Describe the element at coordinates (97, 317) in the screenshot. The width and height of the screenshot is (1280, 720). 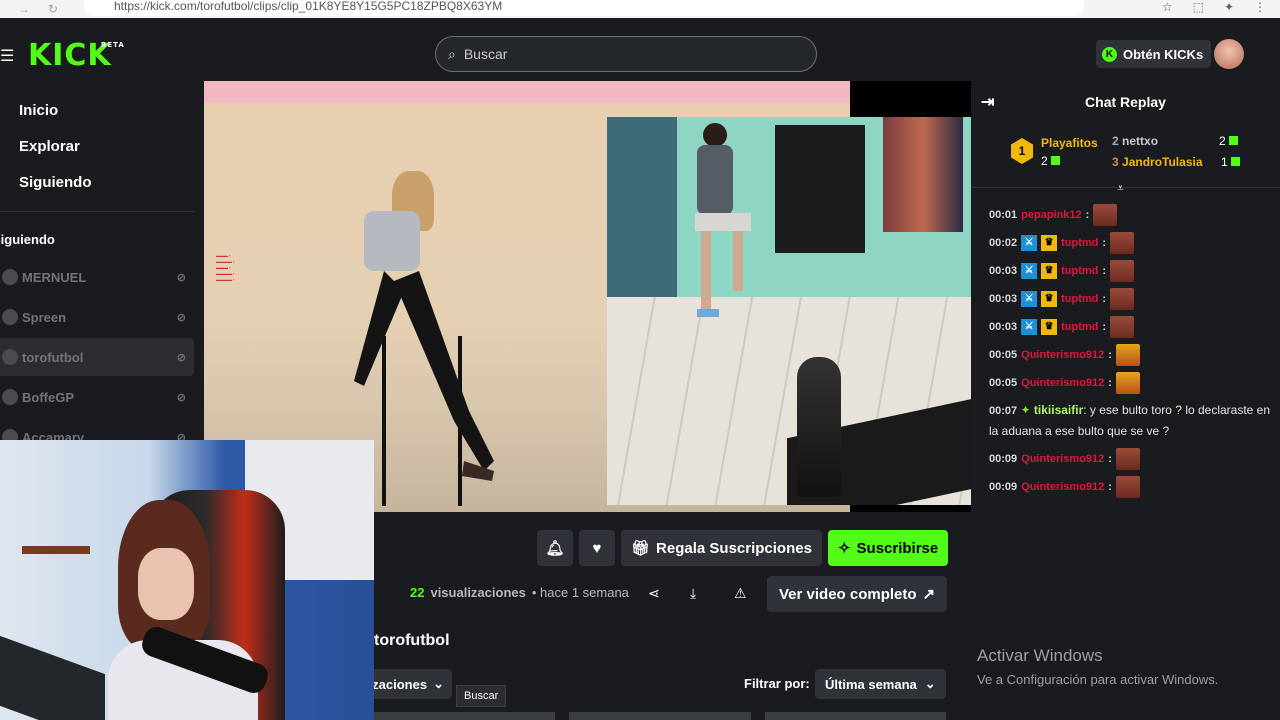
I see `channel-item: Spreen ⊘` at that location.